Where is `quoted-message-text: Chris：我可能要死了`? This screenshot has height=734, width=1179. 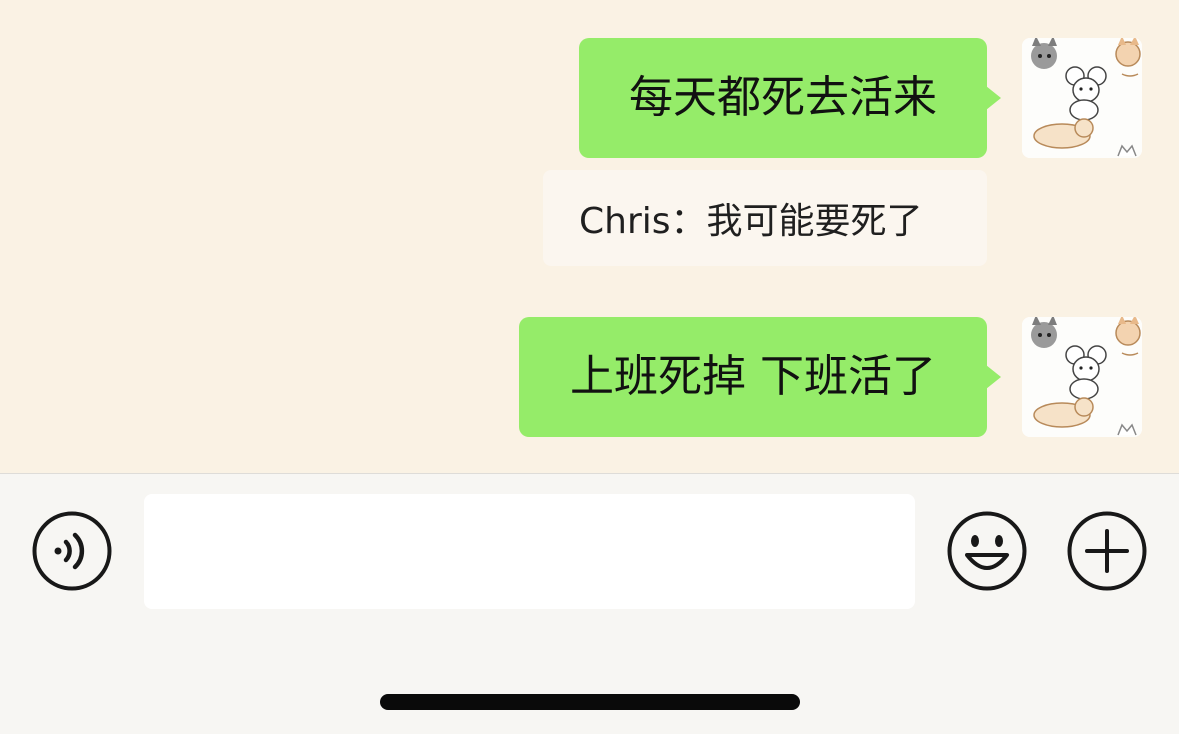
quoted-message-text: Chris：我可能要死了 is located at coordinates (751, 221).